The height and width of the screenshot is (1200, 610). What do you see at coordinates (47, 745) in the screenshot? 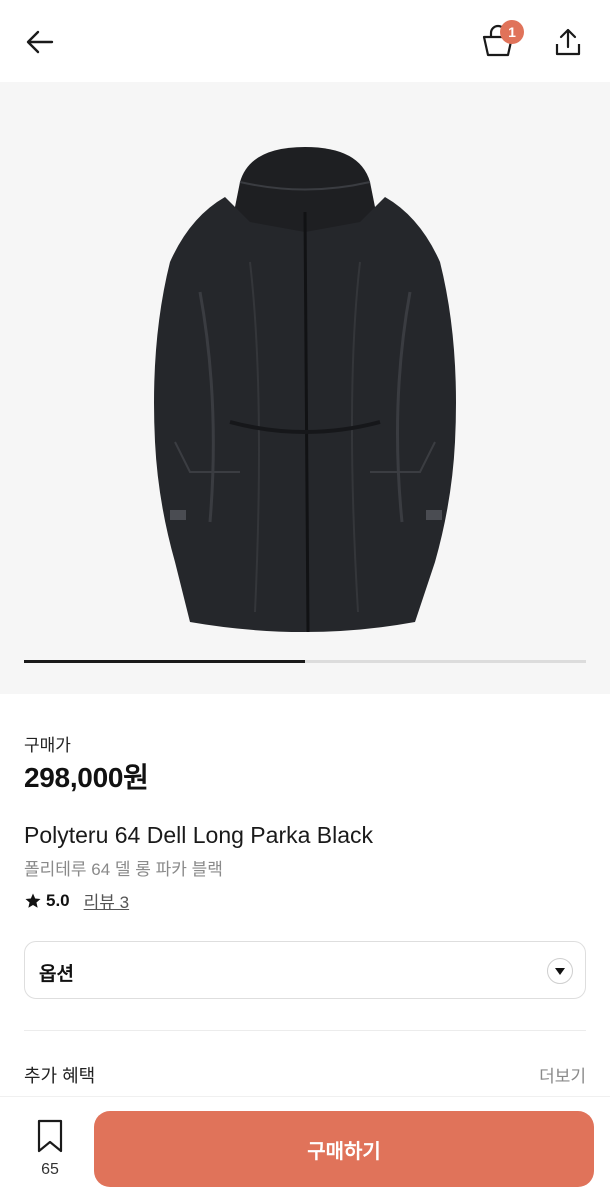
I see `price-label: 구매가` at bounding box center [47, 745].